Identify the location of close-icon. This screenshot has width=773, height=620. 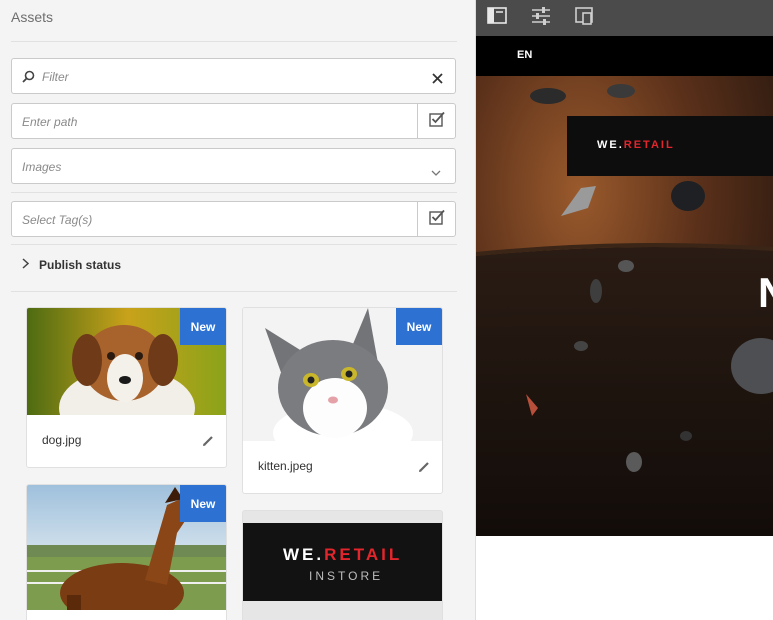
(437, 80).